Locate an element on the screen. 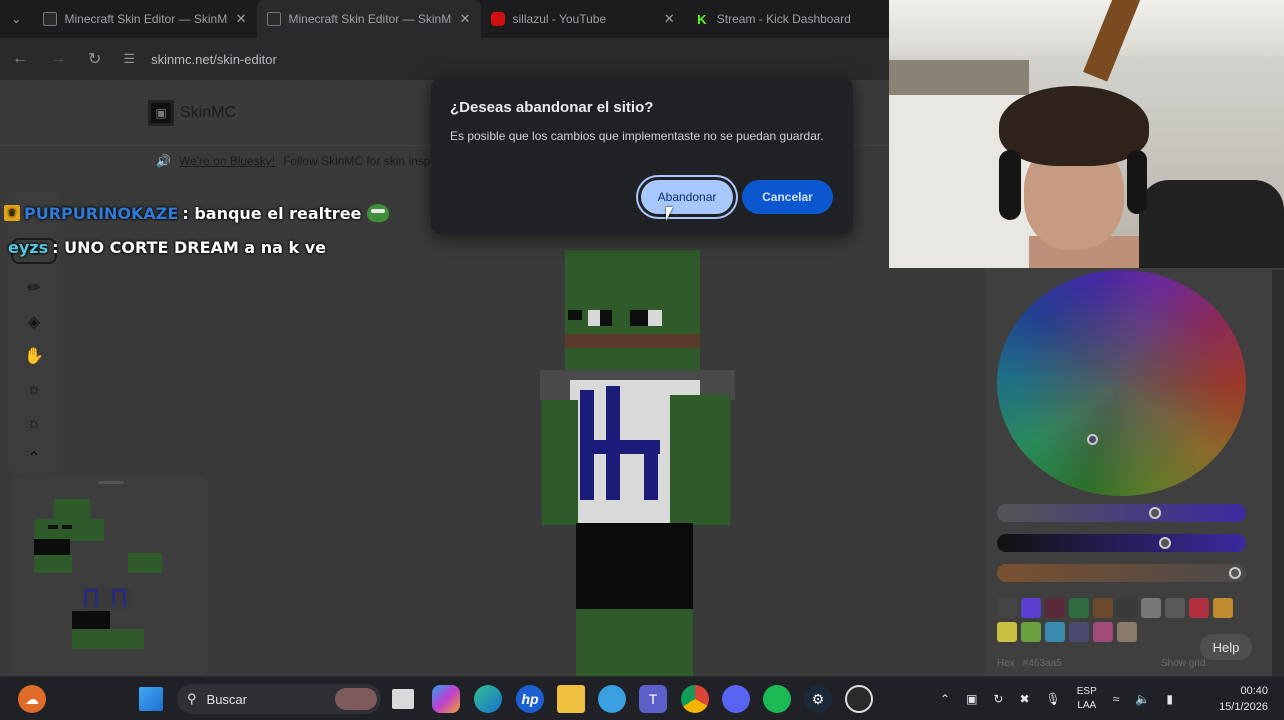  lang-bottom: LAA is located at coordinates (1087, 705).